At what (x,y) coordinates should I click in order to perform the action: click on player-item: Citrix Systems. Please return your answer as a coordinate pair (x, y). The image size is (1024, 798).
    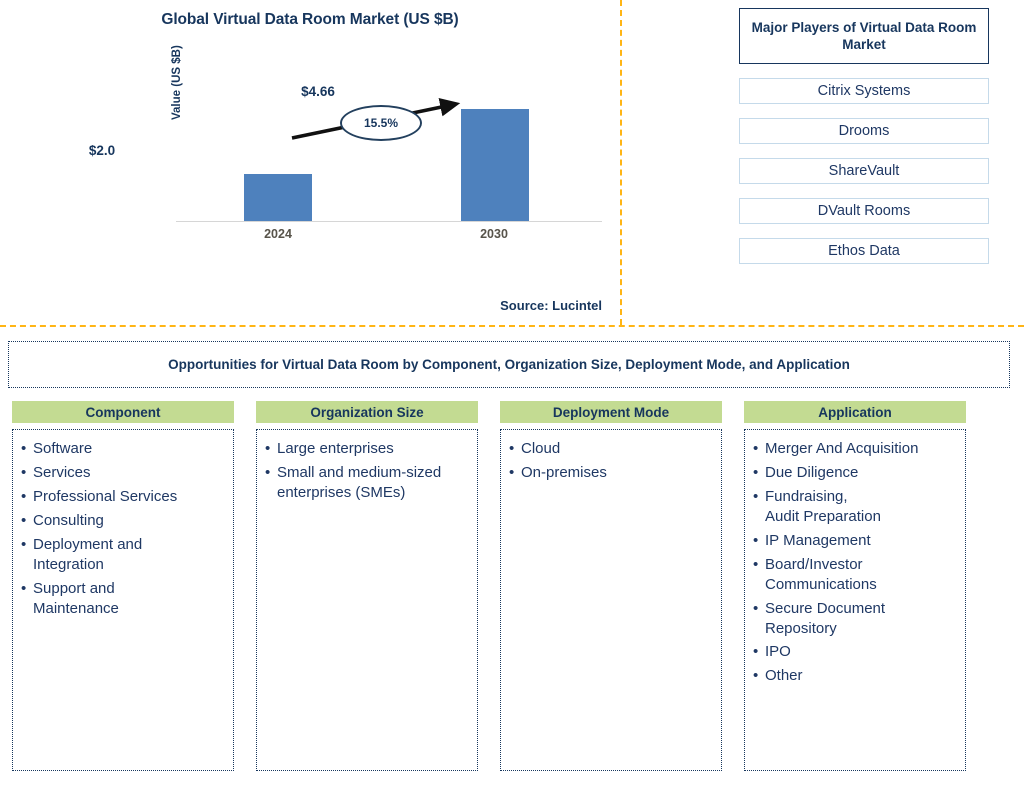
    Looking at the image, I should click on (864, 91).